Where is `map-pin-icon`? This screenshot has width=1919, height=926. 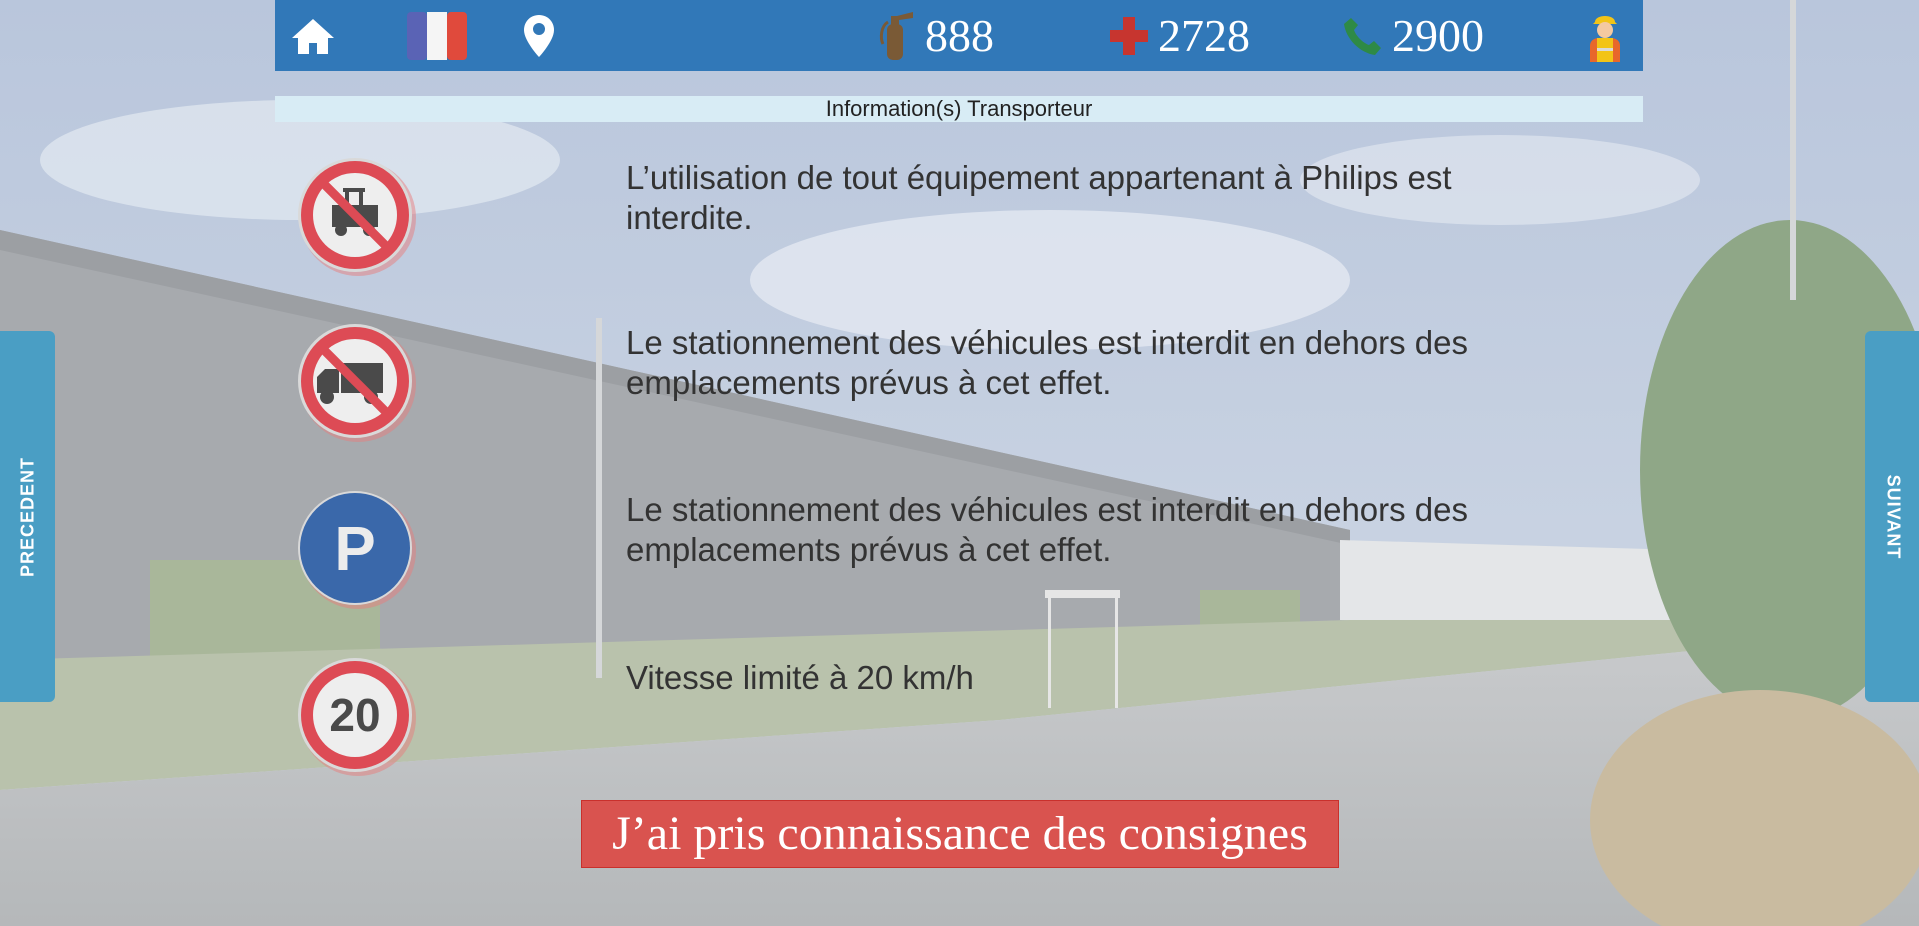
map-pin-icon is located at coordinates (539, 35).